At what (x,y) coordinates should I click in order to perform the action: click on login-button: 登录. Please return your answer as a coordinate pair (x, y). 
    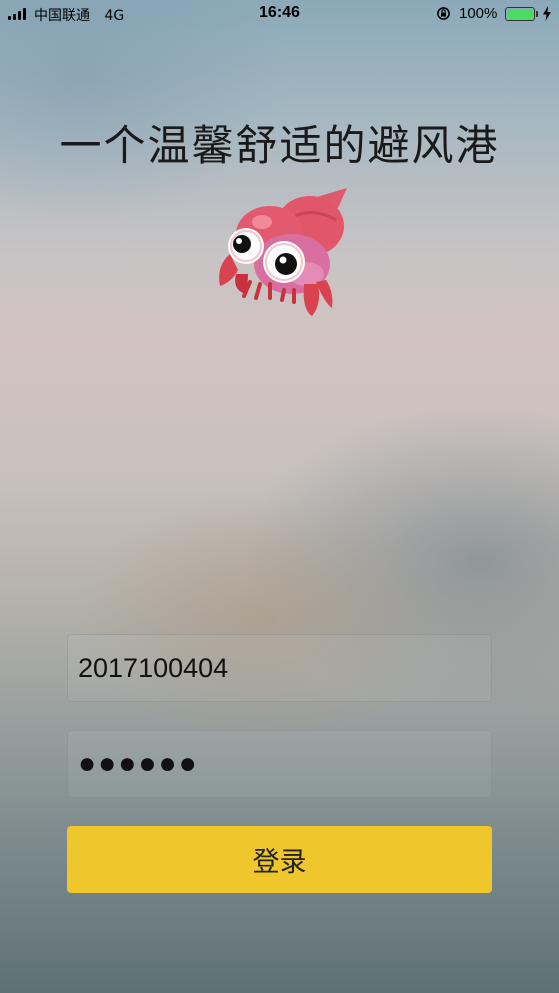
    Looking at the image, I should click on (279, 859).